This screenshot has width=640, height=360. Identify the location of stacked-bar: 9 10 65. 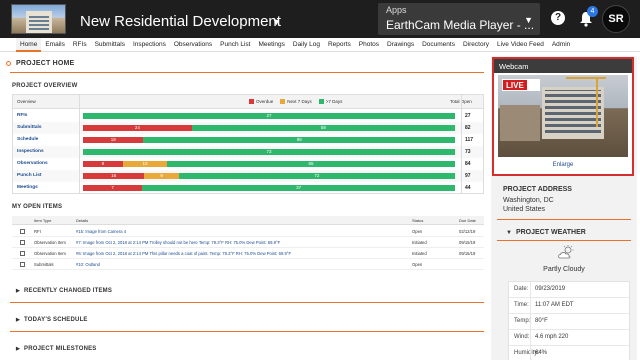
(269, 164).